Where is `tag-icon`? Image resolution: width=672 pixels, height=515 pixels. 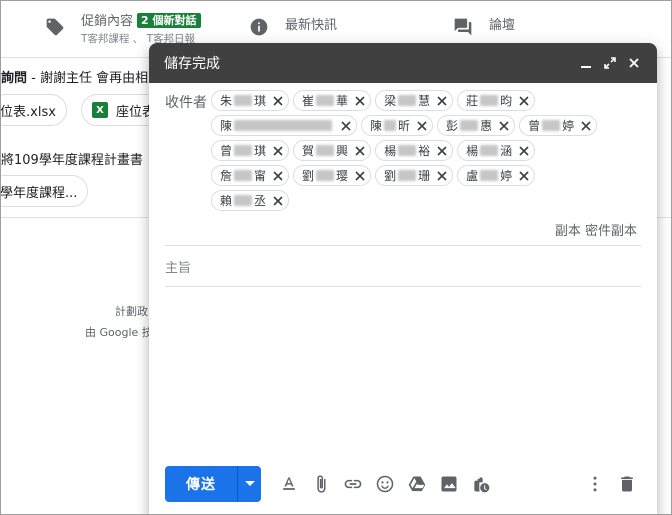 tag-icon is located at coordinates (55, 27).